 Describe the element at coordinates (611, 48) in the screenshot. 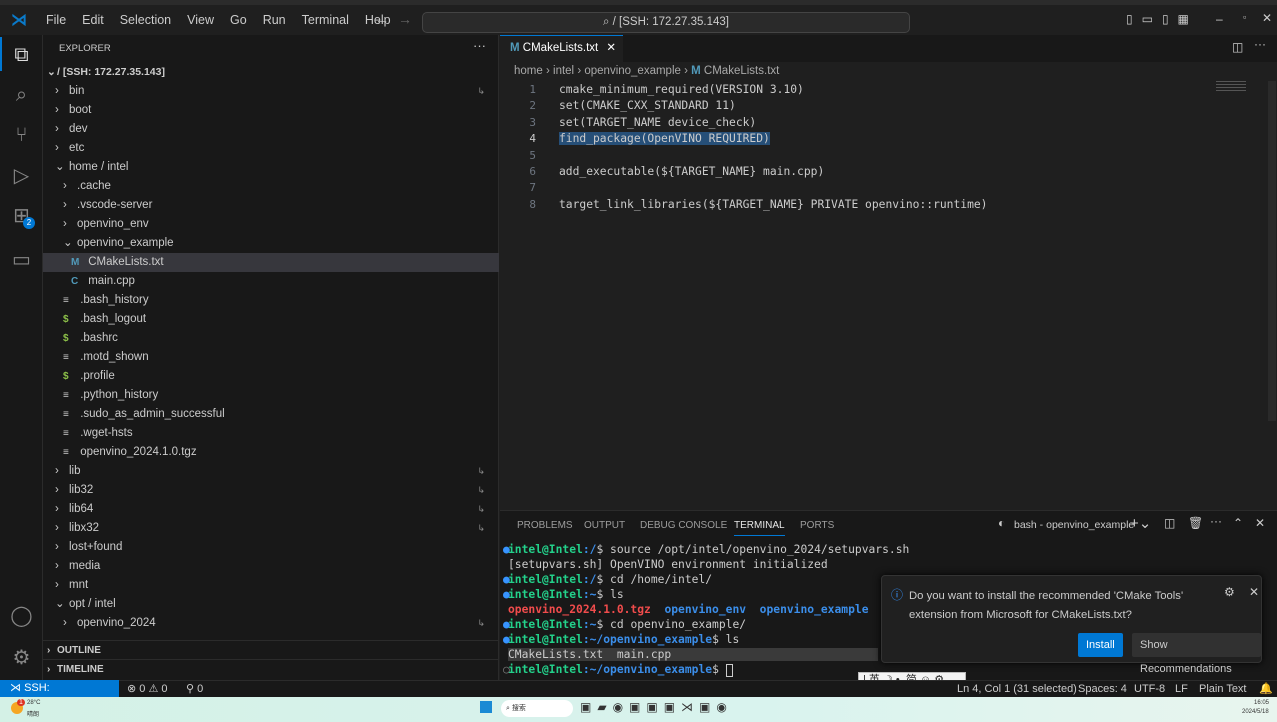

I see `close-tab-icon: ✕` at that location.